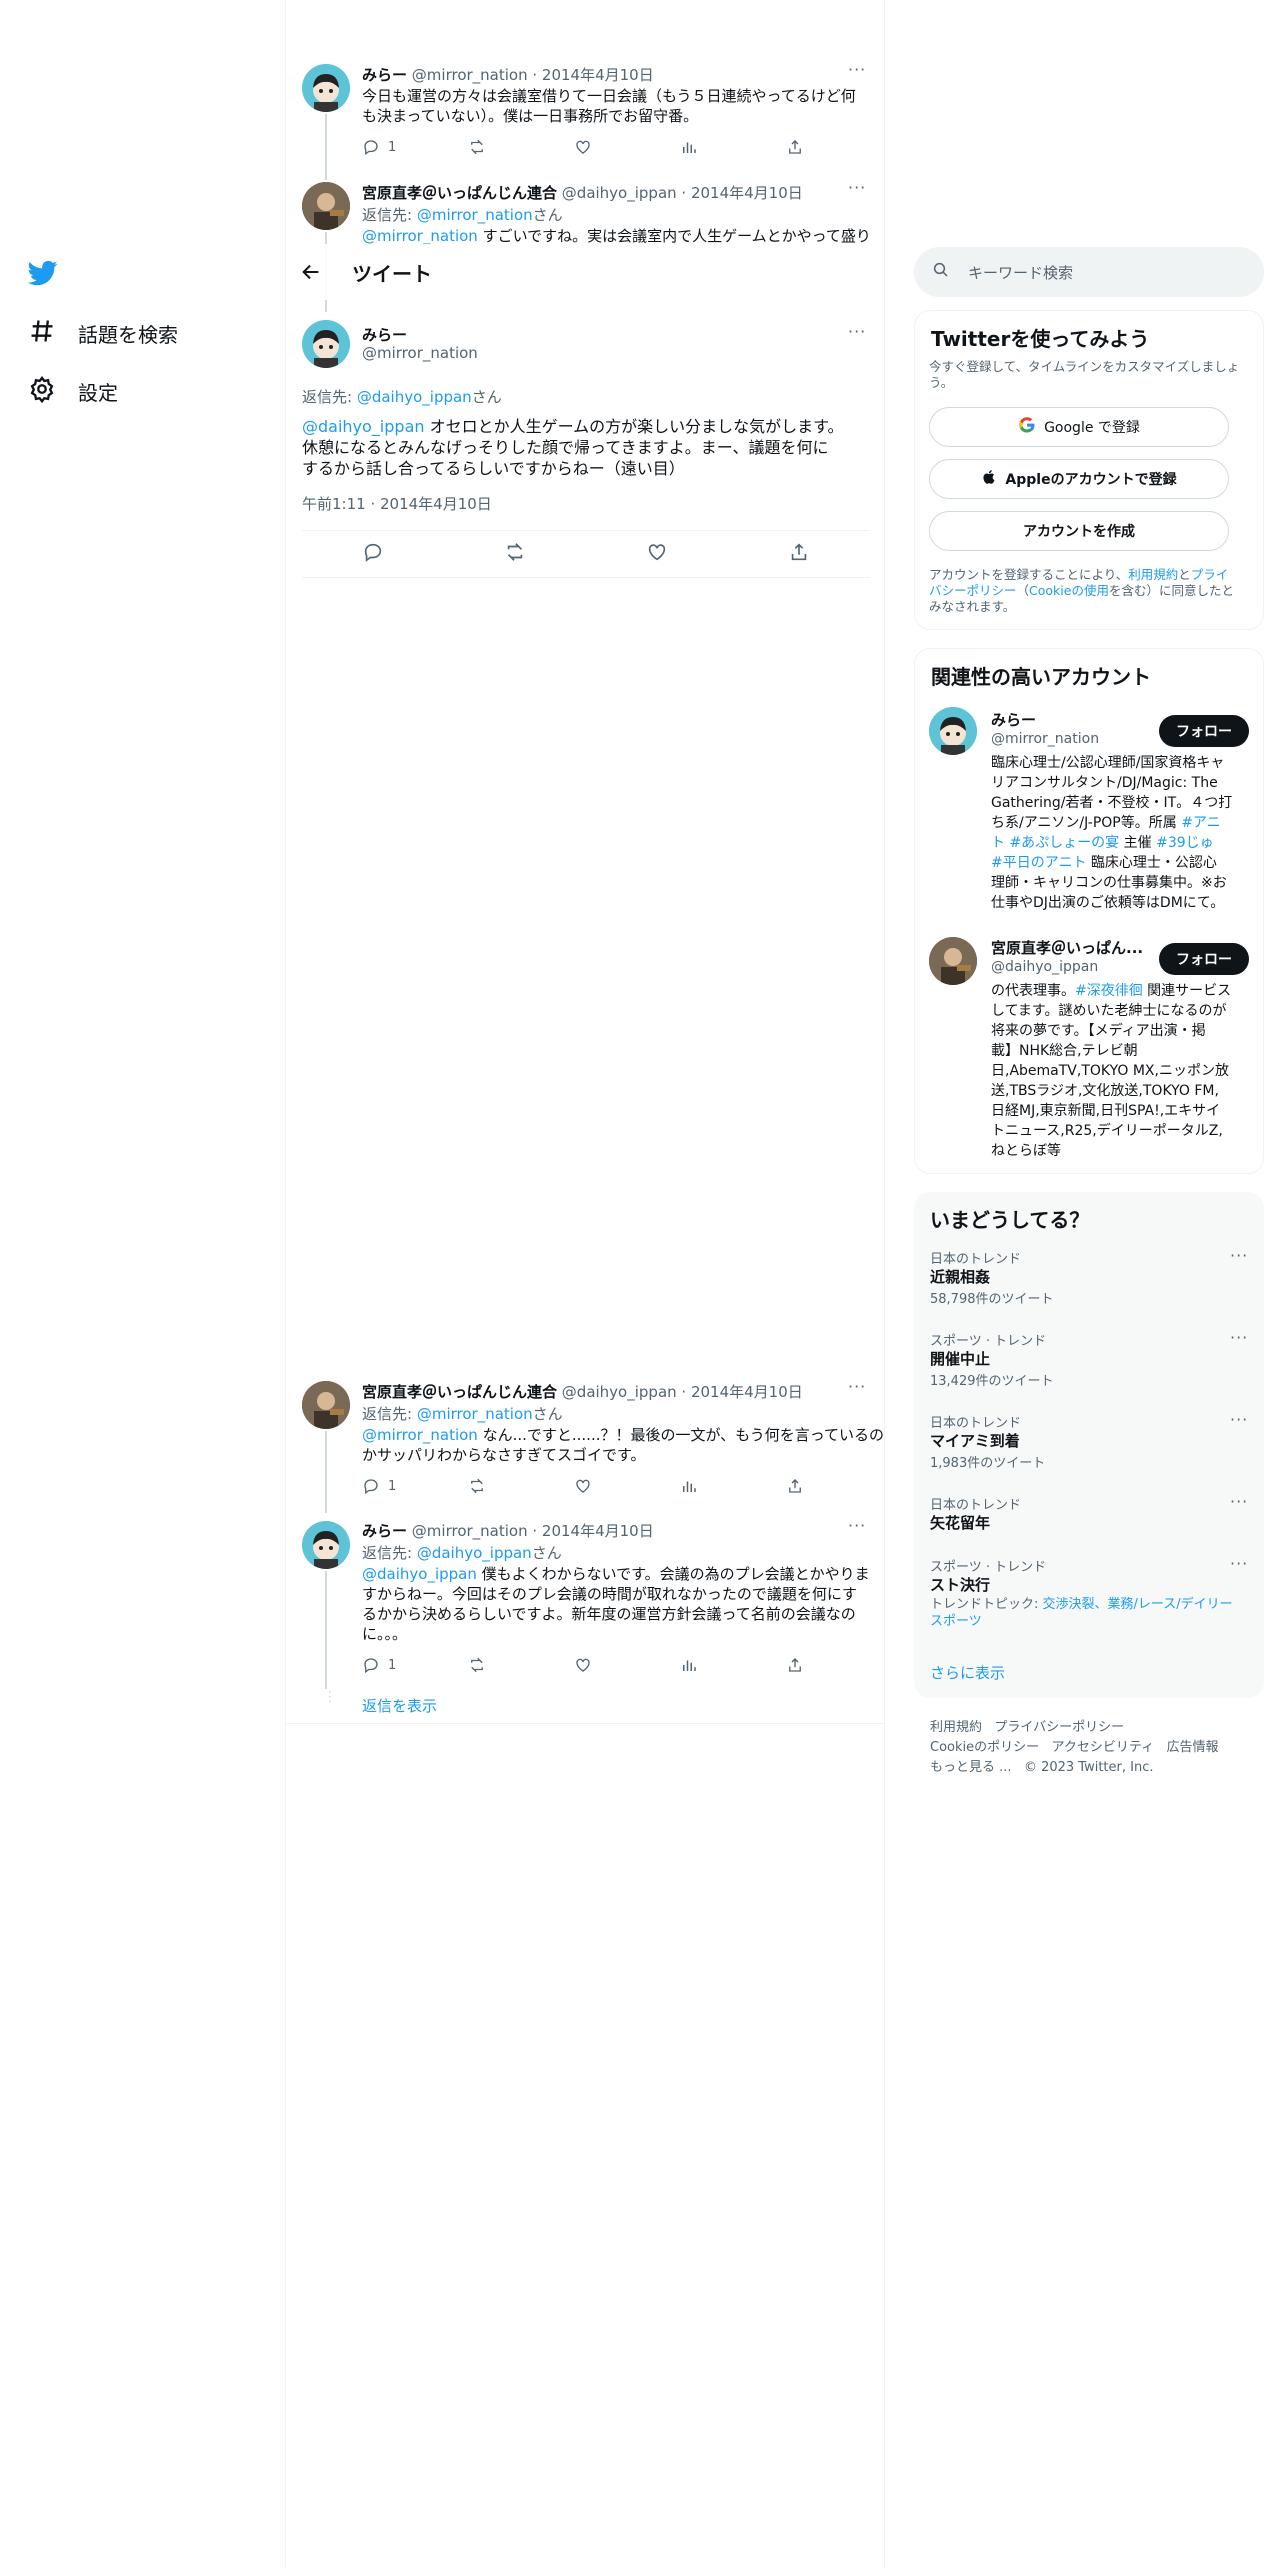  I want to click on apple-signup-button: Appleのアカウントで登録, so click(1079, 479).